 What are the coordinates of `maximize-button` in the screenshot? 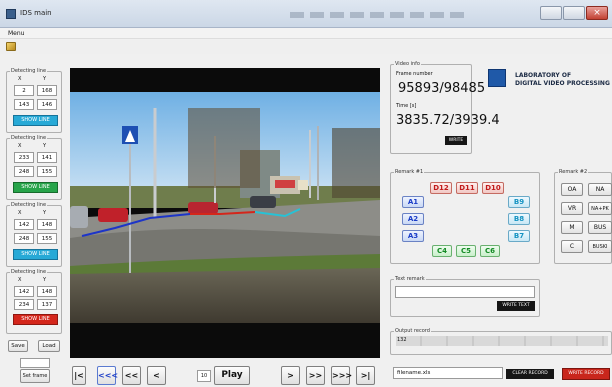 It's located at (574, 13).